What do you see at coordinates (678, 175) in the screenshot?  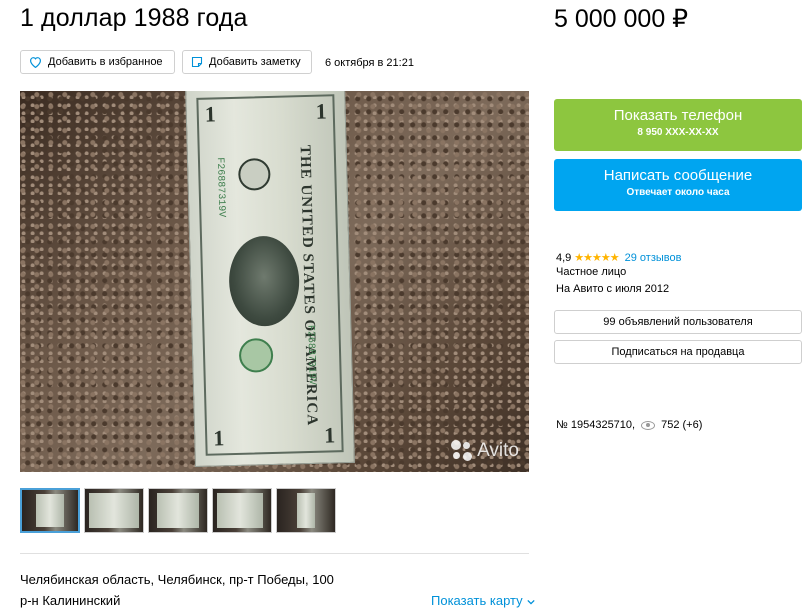 I see `write-message-label: Написать сообщение` at bounding box center [678, 175].